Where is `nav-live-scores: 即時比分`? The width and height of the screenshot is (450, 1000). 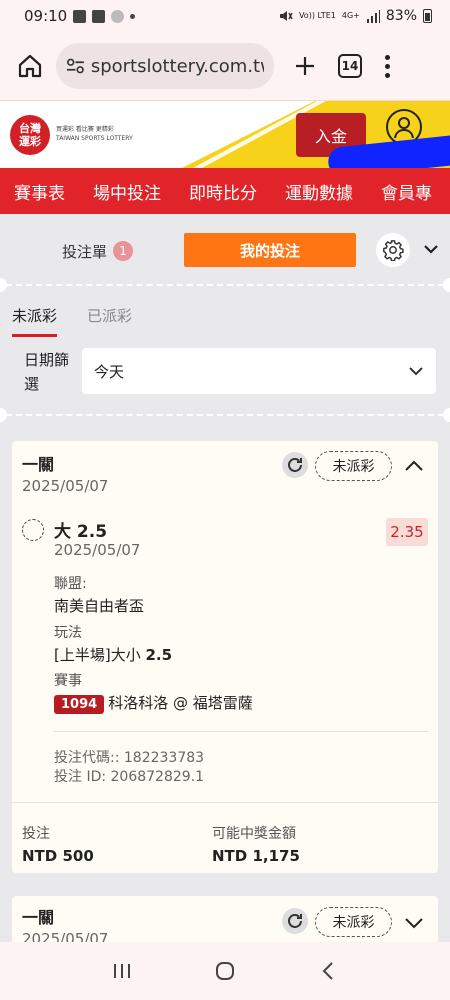
nav-live-scores: 即時比分 is located at coordinates (223, 191).